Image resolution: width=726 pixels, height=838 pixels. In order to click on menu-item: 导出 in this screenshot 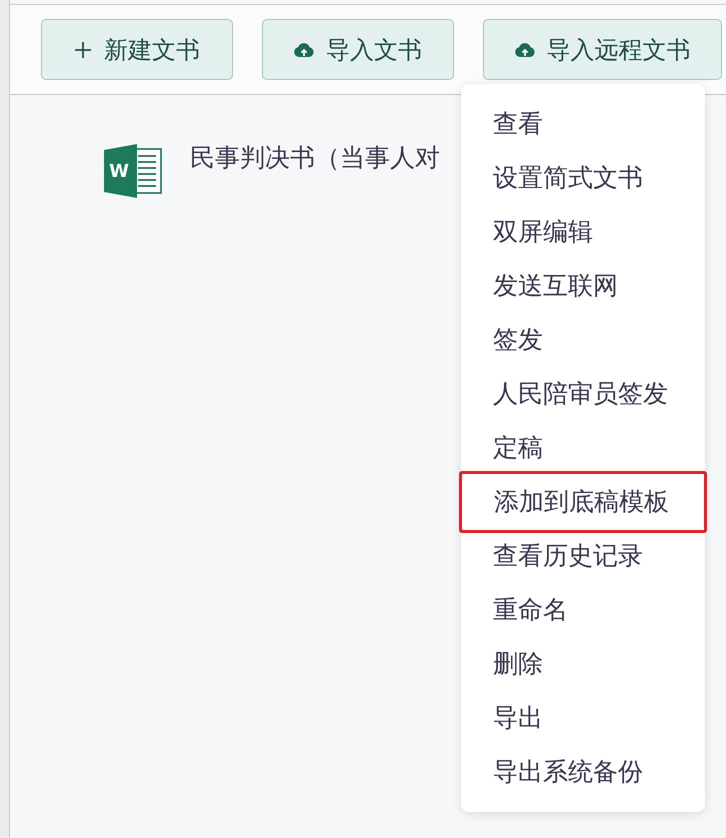, I will do `click(583, 718)`.